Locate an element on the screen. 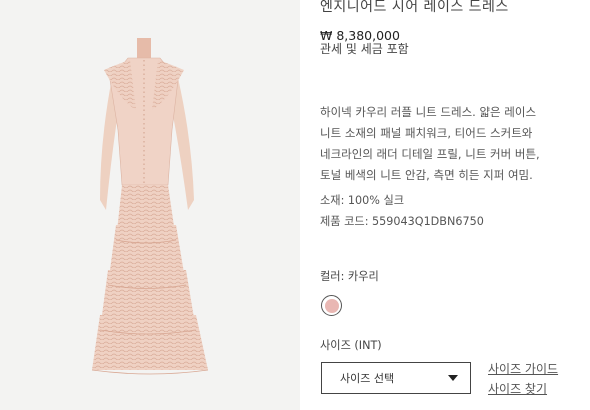 The width and height of the screenshot is (590, 410). color-swatch-cowrie is located at coordinates (331, 305).